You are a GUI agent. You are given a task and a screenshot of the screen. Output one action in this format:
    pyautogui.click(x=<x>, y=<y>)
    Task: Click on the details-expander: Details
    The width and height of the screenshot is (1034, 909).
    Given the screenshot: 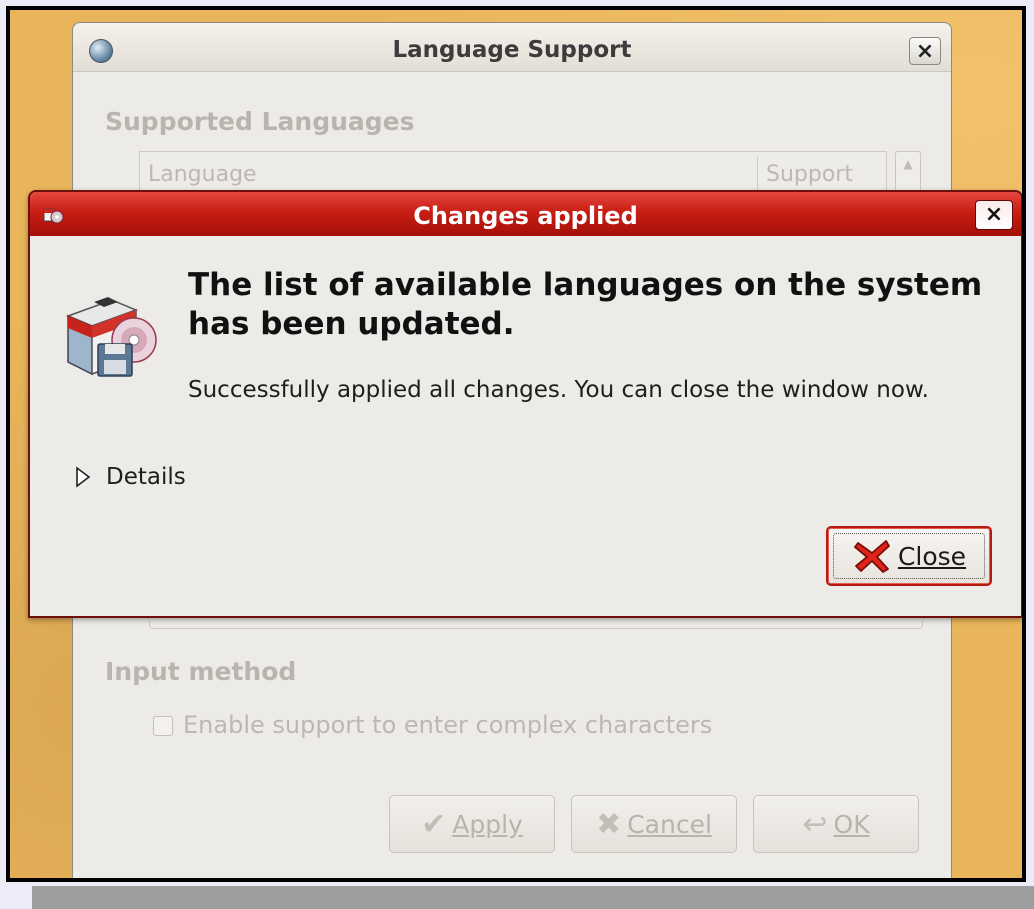 What is the action you would take?
    pyautogui.click(x=130, y=477)
    